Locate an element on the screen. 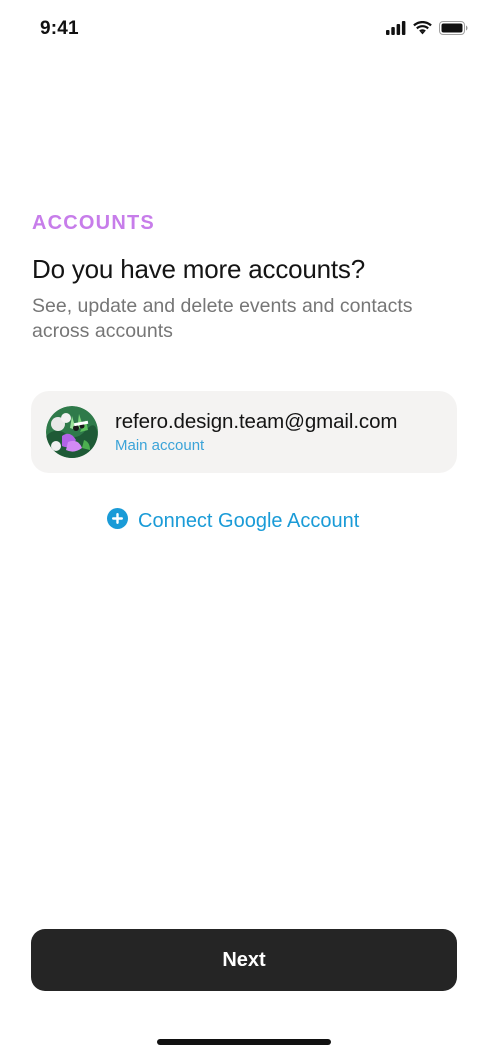 The width and height of the screenshot is (488, 1056). connect-google-account-button: Connect Google Account is located at coordinates (233, 521).